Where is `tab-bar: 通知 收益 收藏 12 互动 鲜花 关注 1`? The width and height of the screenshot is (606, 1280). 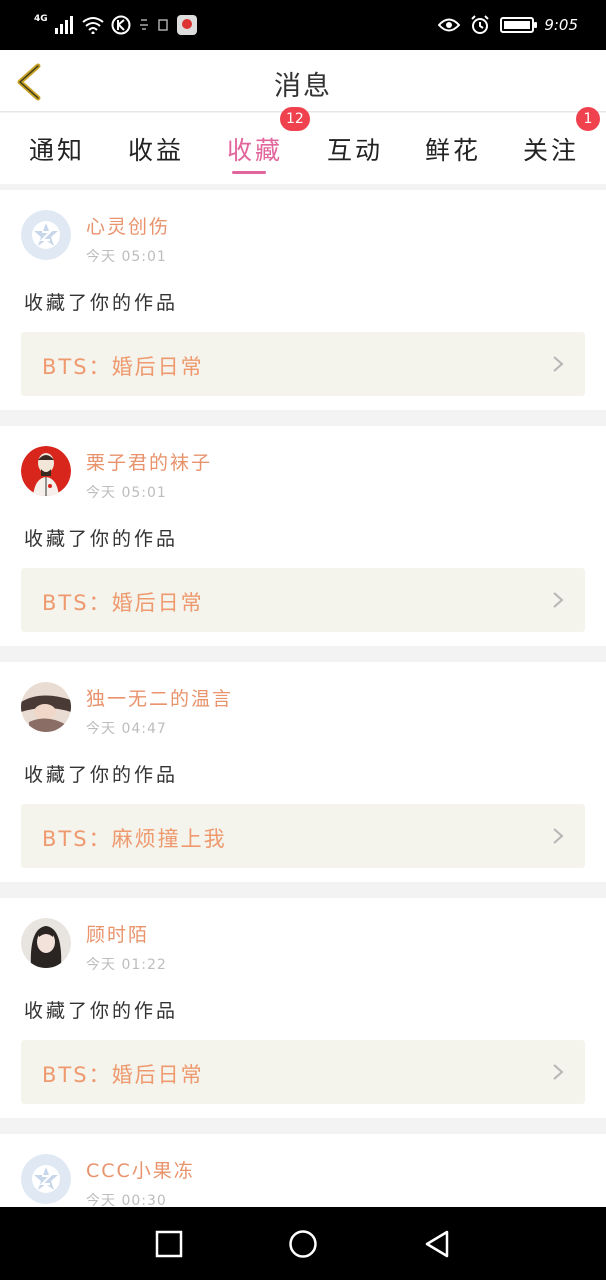 tab-bar: 通知 收益 收藏 12 互动 鲜花 关注 1 is located at coordinates (303, 145).